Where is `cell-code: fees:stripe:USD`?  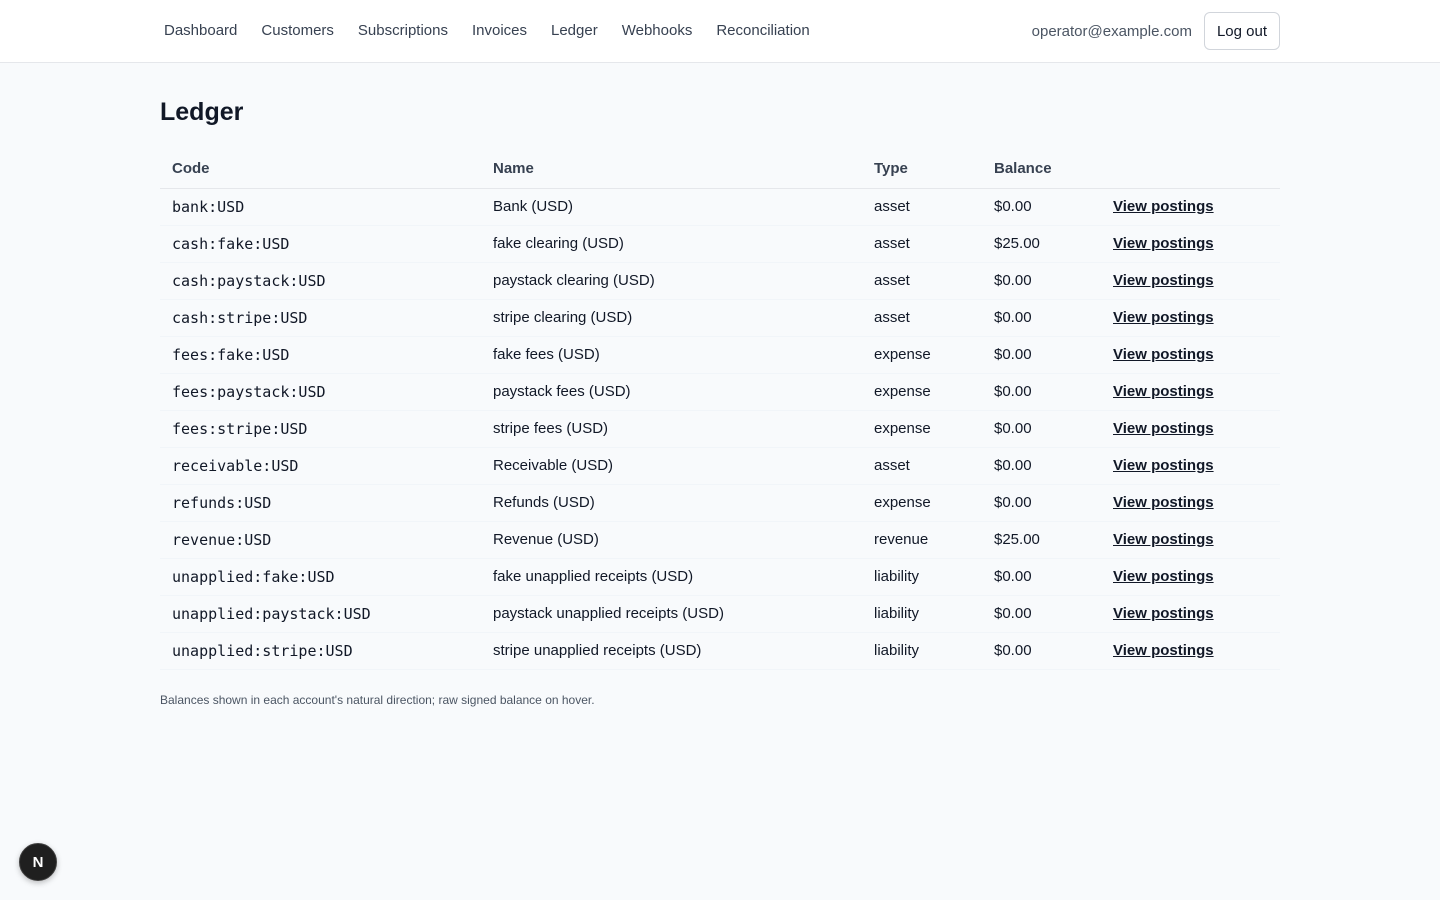
cell-code: fees:stripe:USD is located at coordinates (320, 429).